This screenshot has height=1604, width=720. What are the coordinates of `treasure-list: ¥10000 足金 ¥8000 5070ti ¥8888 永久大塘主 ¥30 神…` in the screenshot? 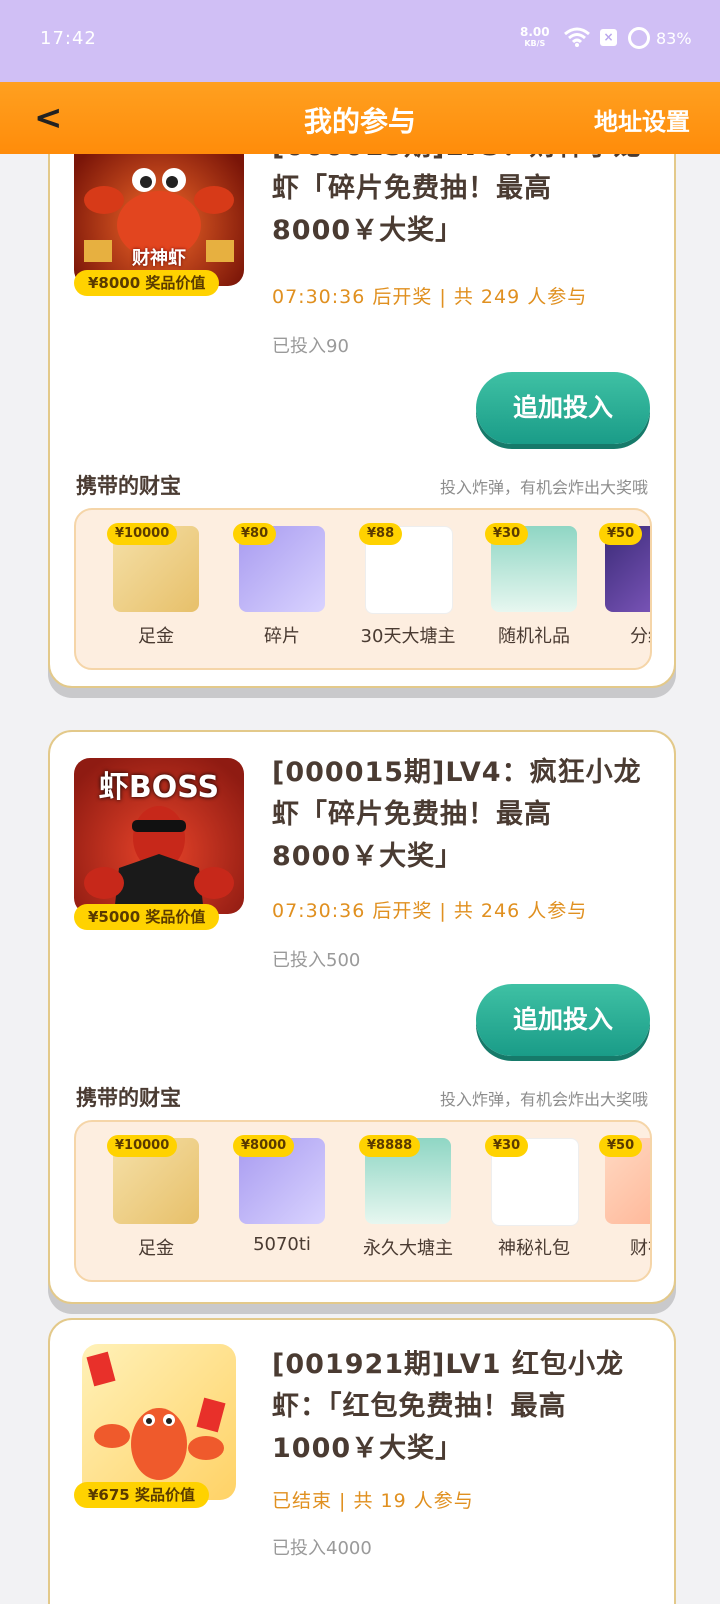 It's located at (363, 1201).